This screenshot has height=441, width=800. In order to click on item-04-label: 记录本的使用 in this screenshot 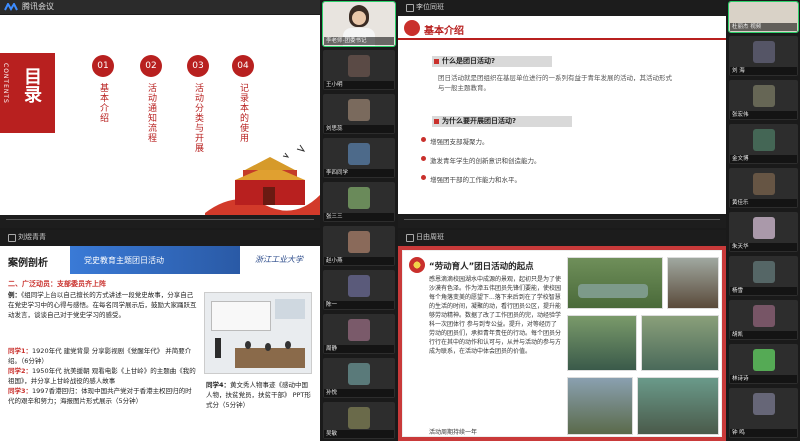, I will do `click(243, 113)`.